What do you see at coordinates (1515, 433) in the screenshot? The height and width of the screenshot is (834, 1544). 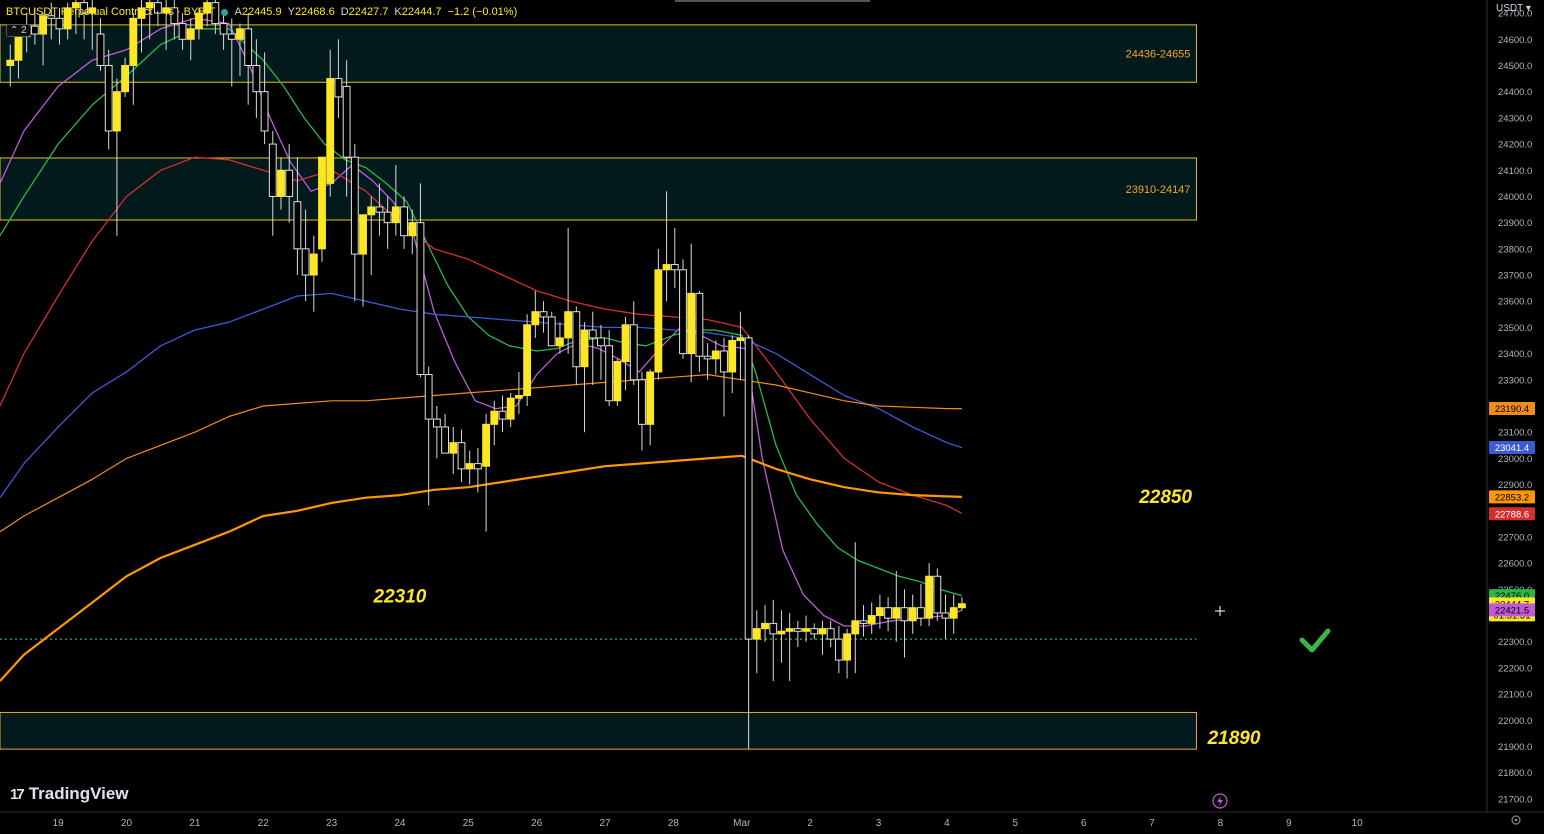 I see `y-tick-label: 23100.0` at bounding box center [1515, 433].